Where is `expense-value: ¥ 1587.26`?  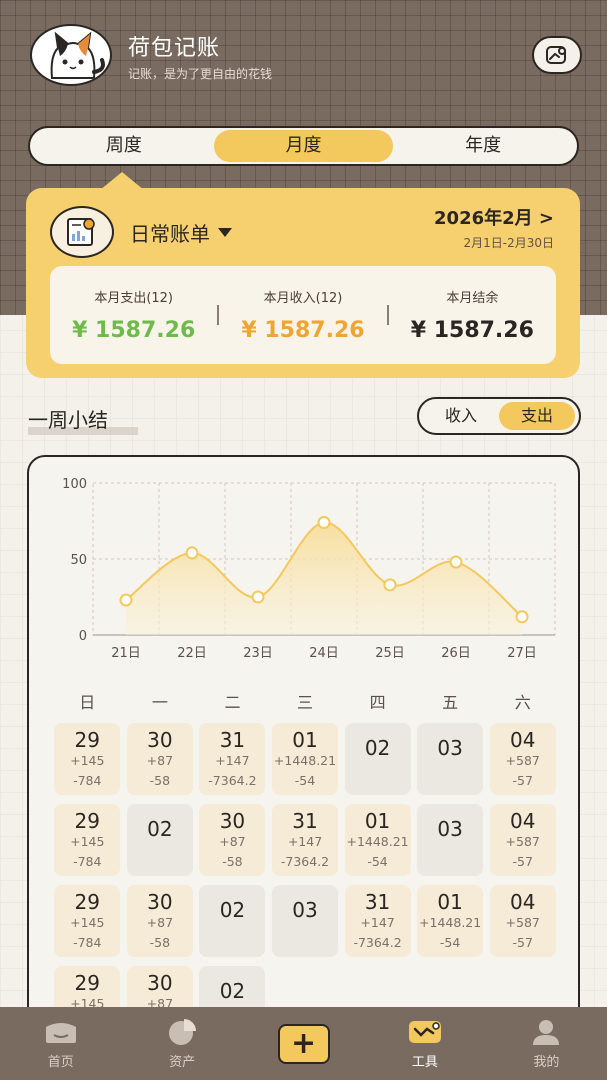
expense-value: ¥ 1587.26 is located at coordinates (134, 330).